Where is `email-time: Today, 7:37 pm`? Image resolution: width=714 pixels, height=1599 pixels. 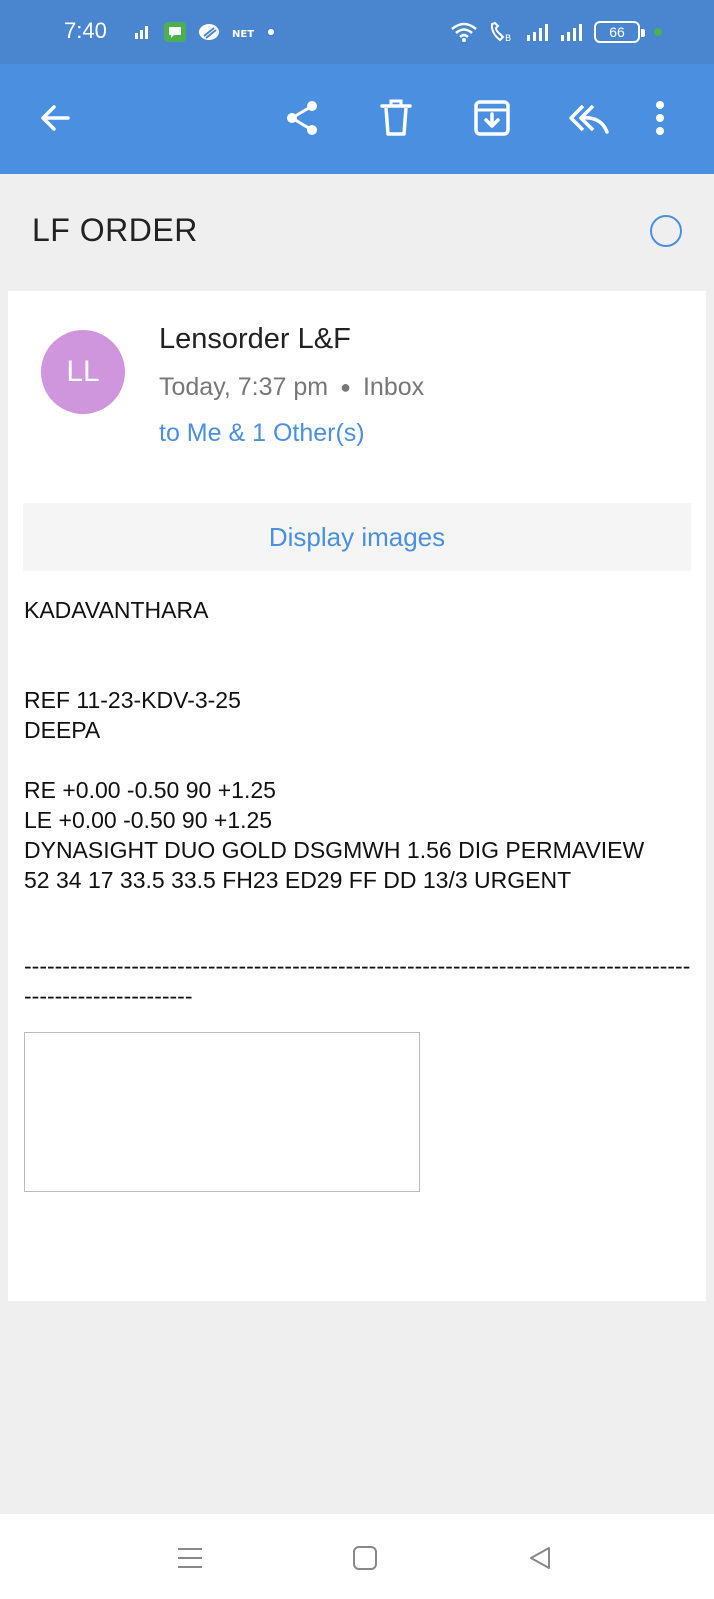 email-time: Today, 7:37 pm is located at coordinates (244, 387).